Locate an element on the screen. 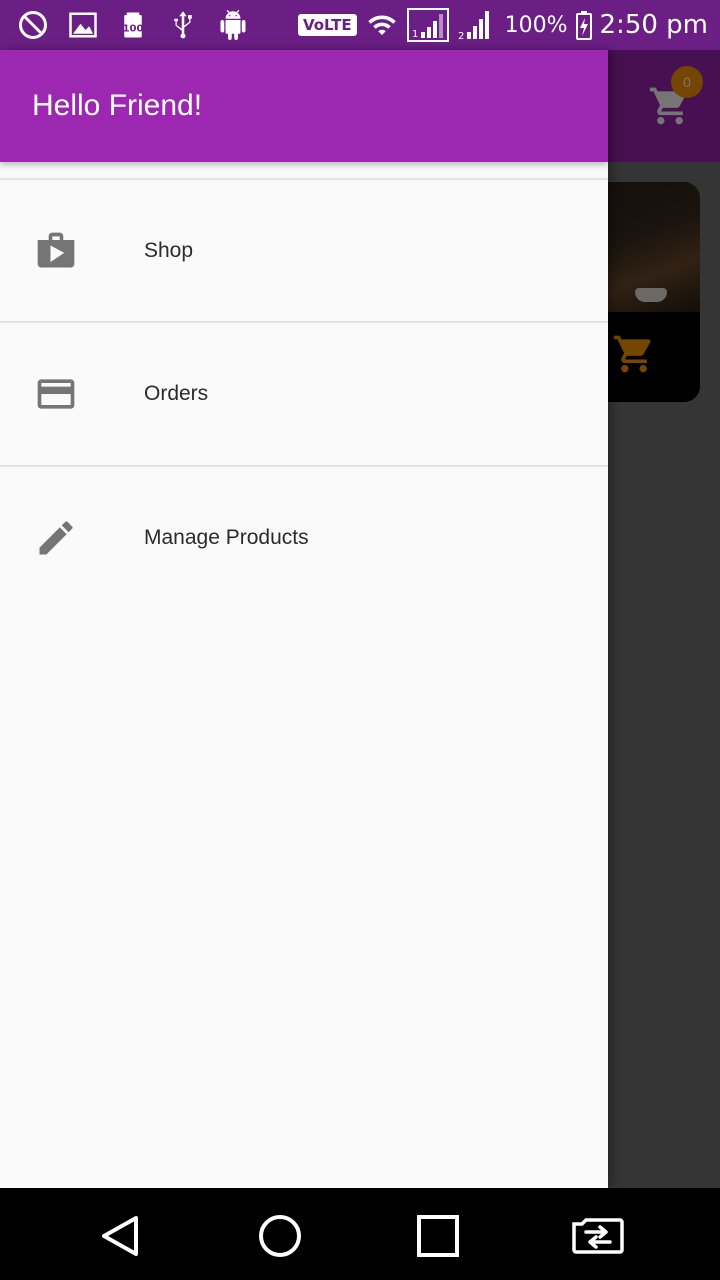 This screenshot has height=1280, width=720. battery-charging-icon is located at coordinates (583, 25).